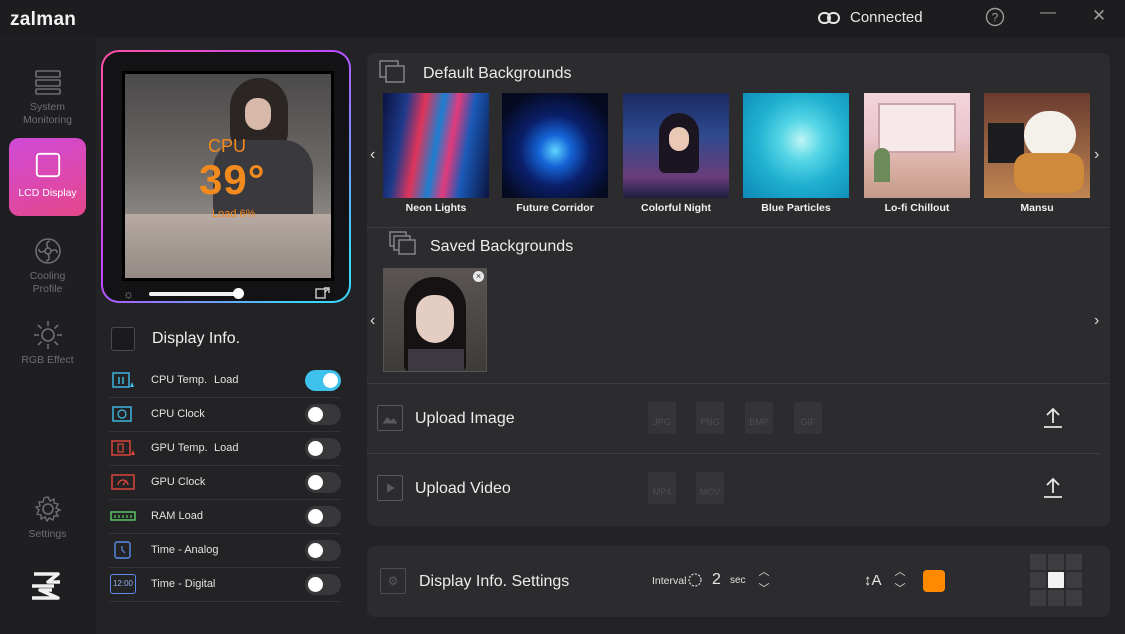  What do you see at coordinates (710, 488) in the screenshot?
I see `format-mov-icon: MOV` at bounding box center [710, 488].